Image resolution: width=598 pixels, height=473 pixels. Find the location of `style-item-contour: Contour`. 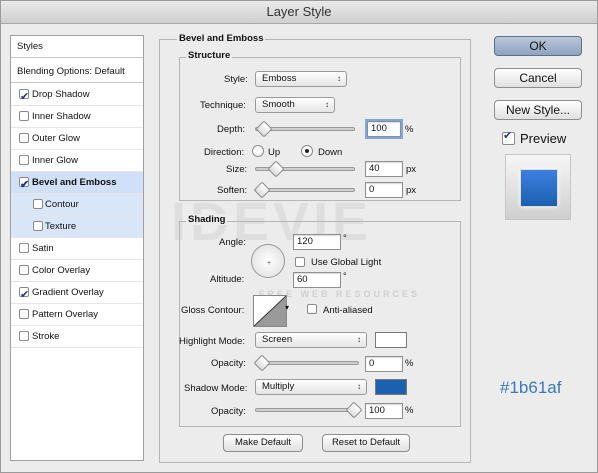

style-item-contour: Contour is located at coordinates (77, 205).